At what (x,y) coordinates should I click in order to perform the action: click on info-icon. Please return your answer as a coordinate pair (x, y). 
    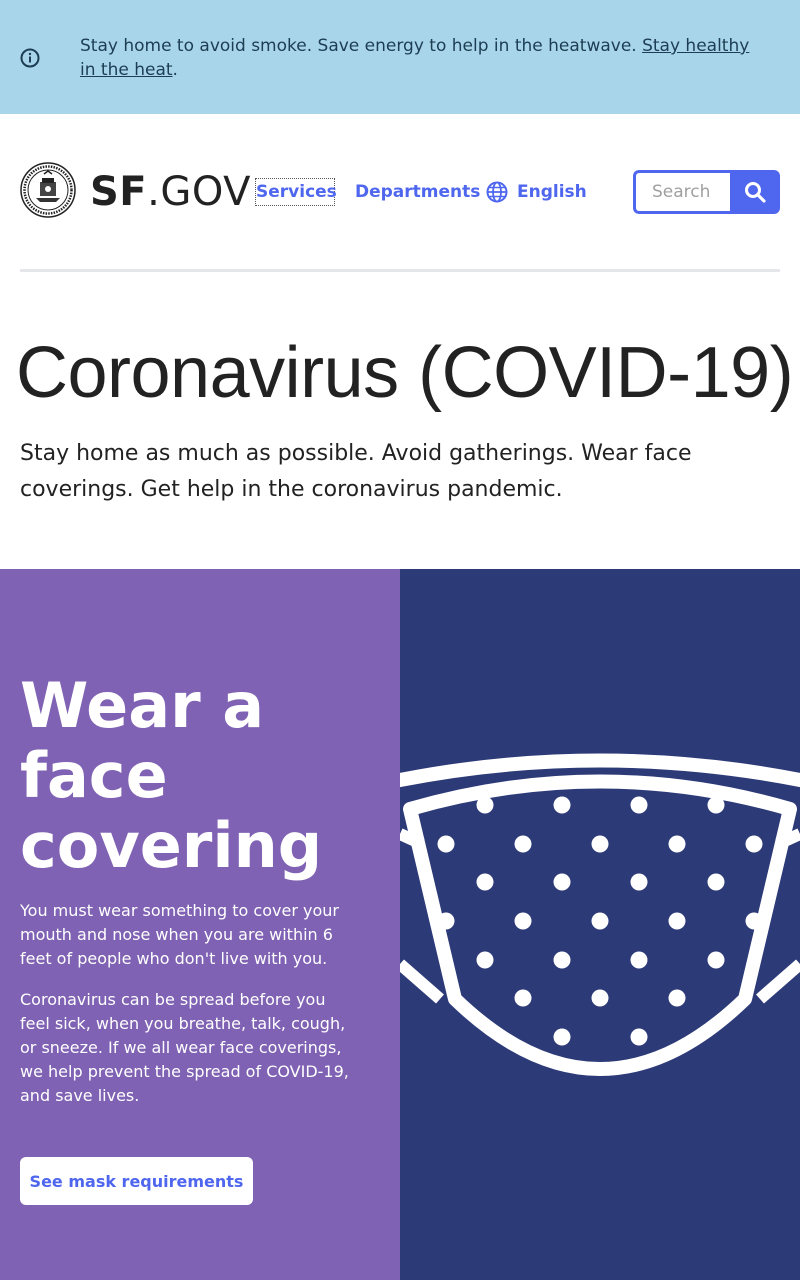
    Looking at the image, I should click on (30, 58).